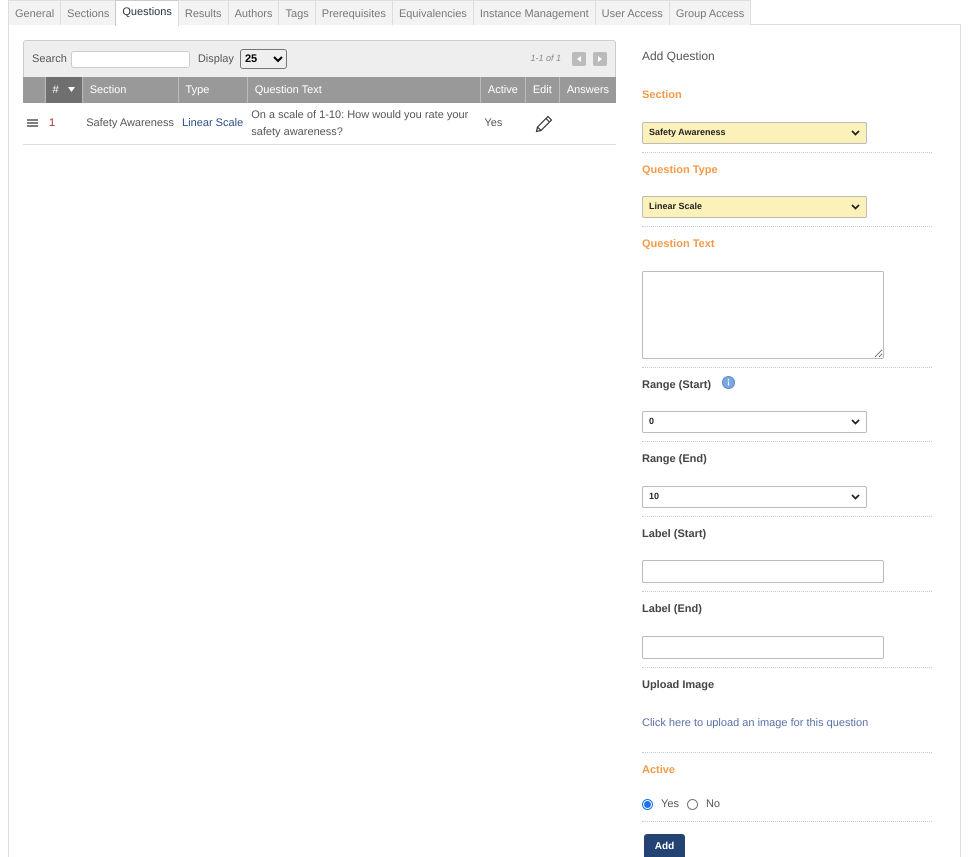  I want to click on field-label: Question Type, so click(680, 170).